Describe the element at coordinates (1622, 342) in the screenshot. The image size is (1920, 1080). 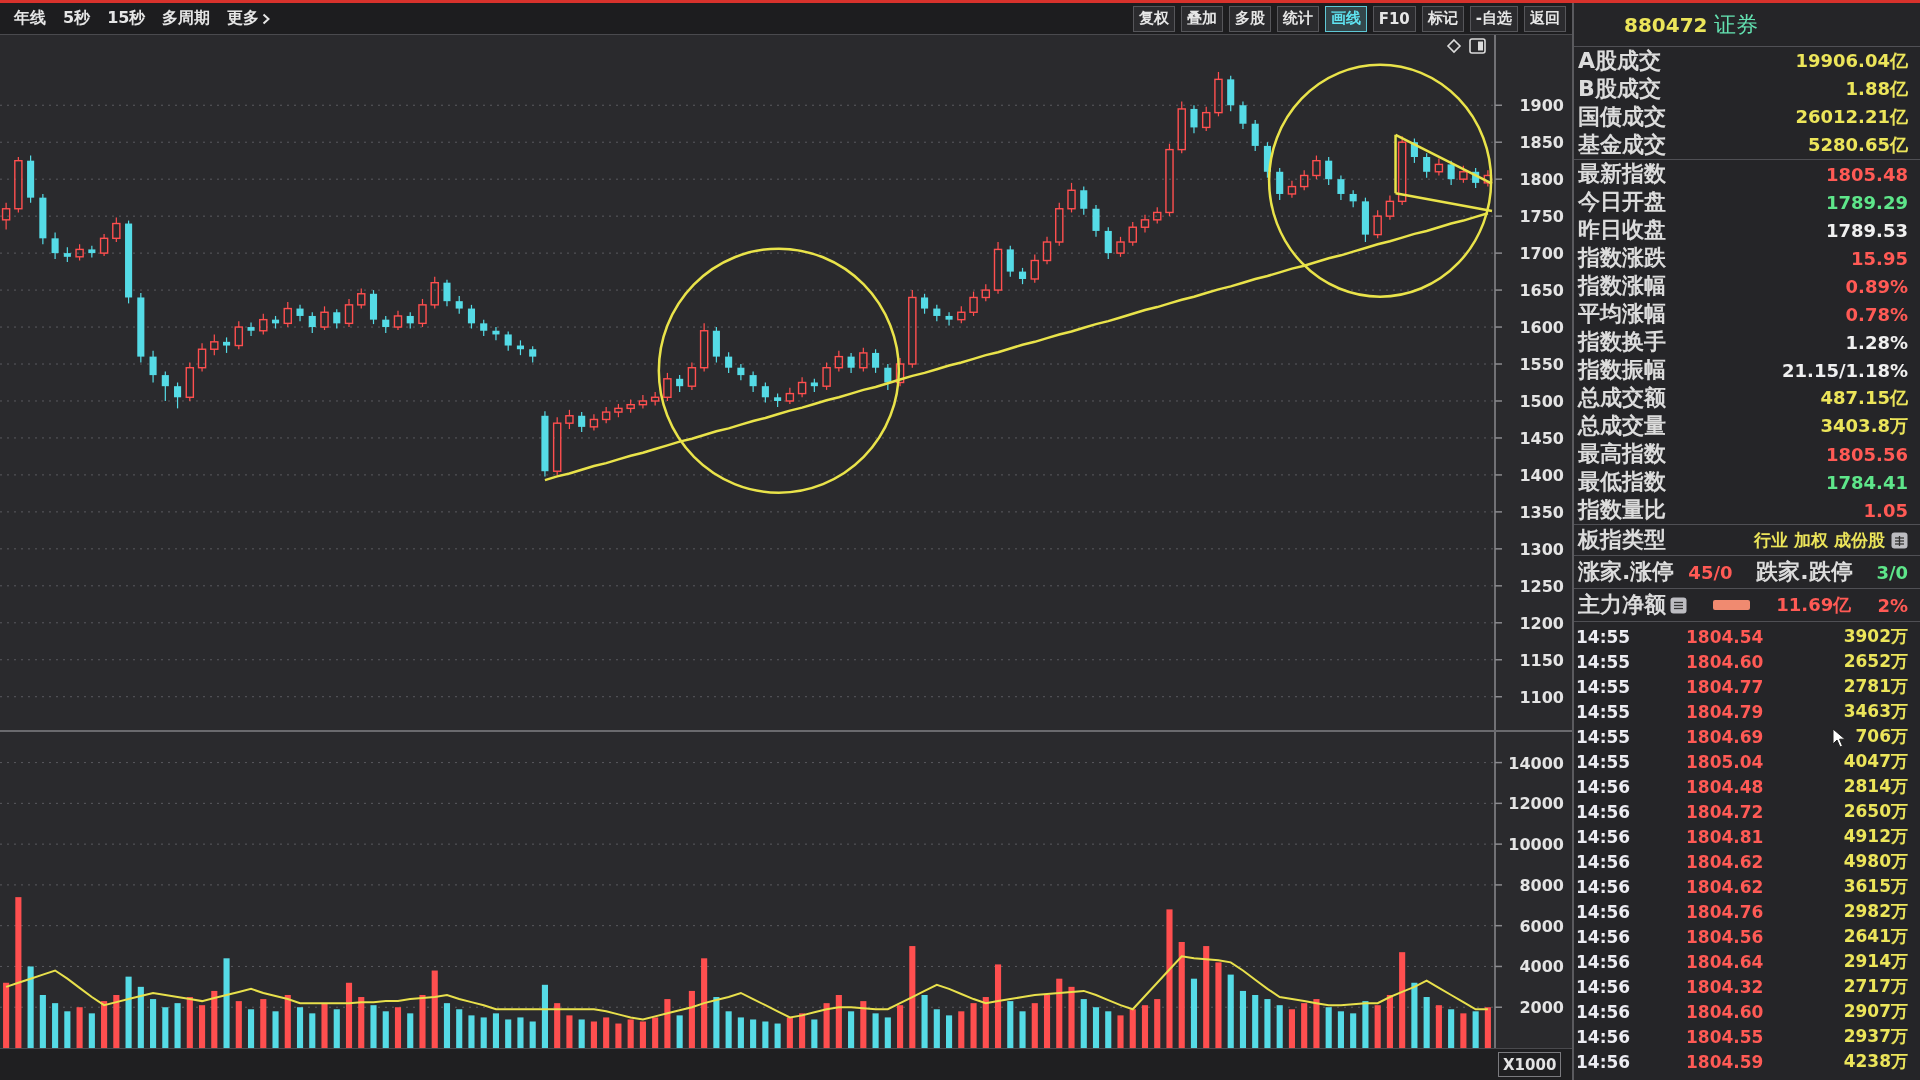
I see `stat-label: 指数换手` at that location.